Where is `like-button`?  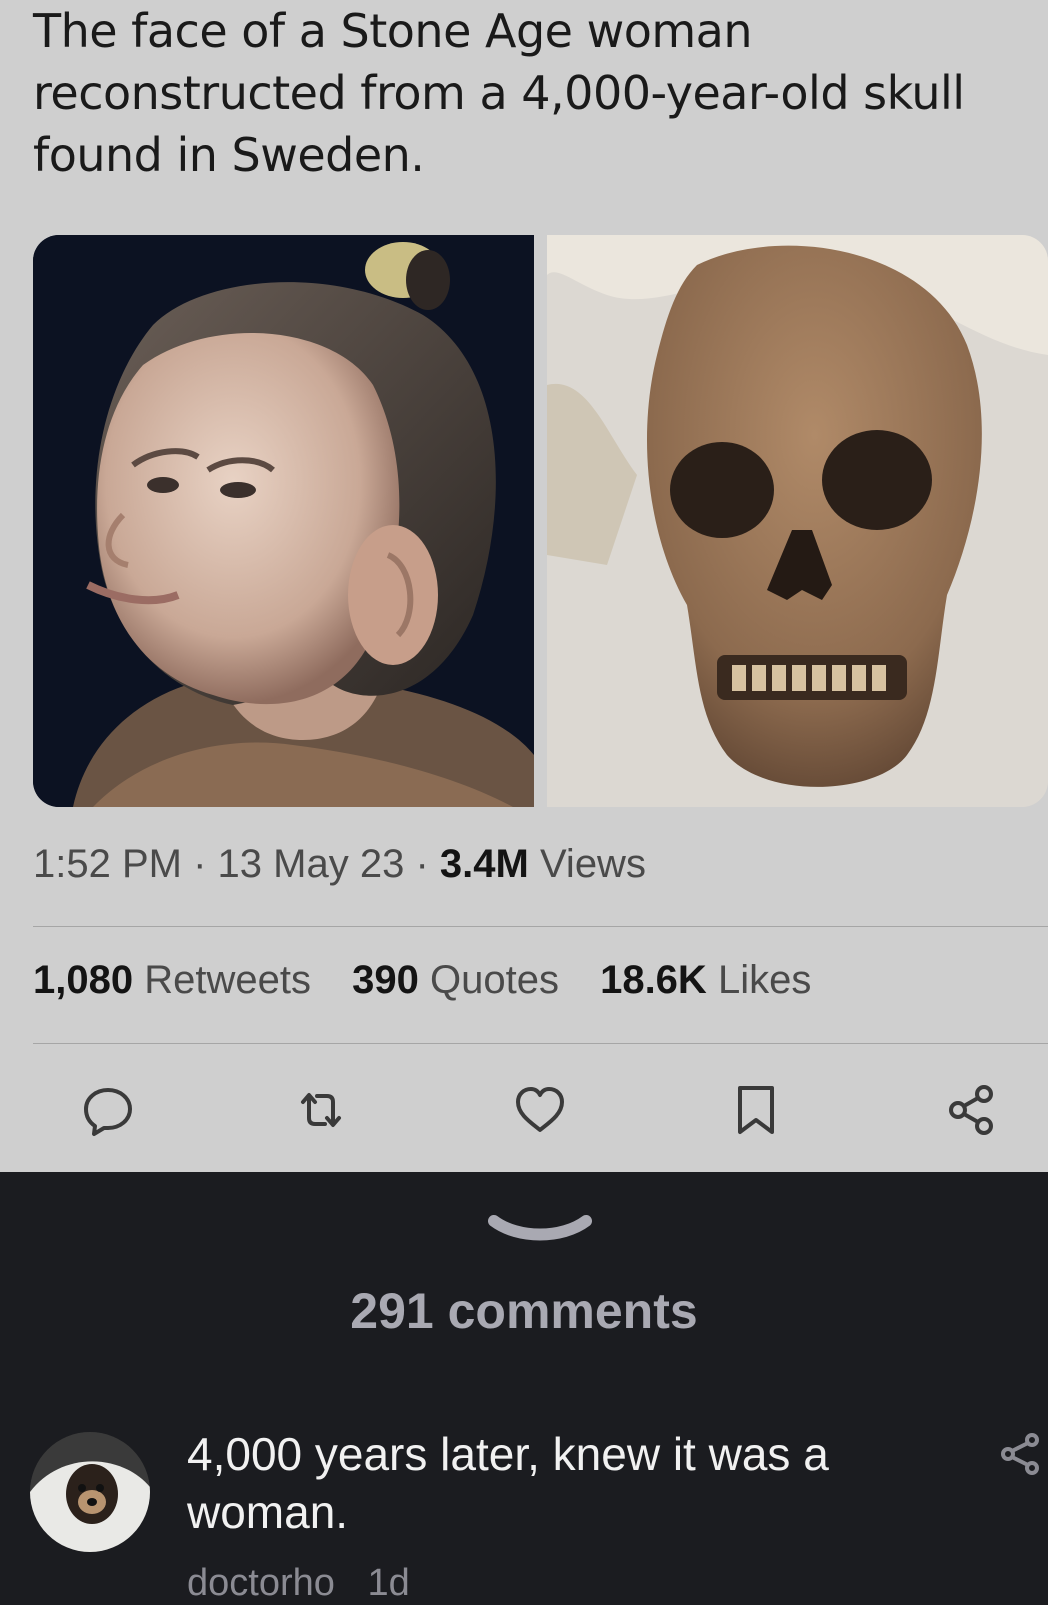 like-button is located at coordinates (540, 1110).